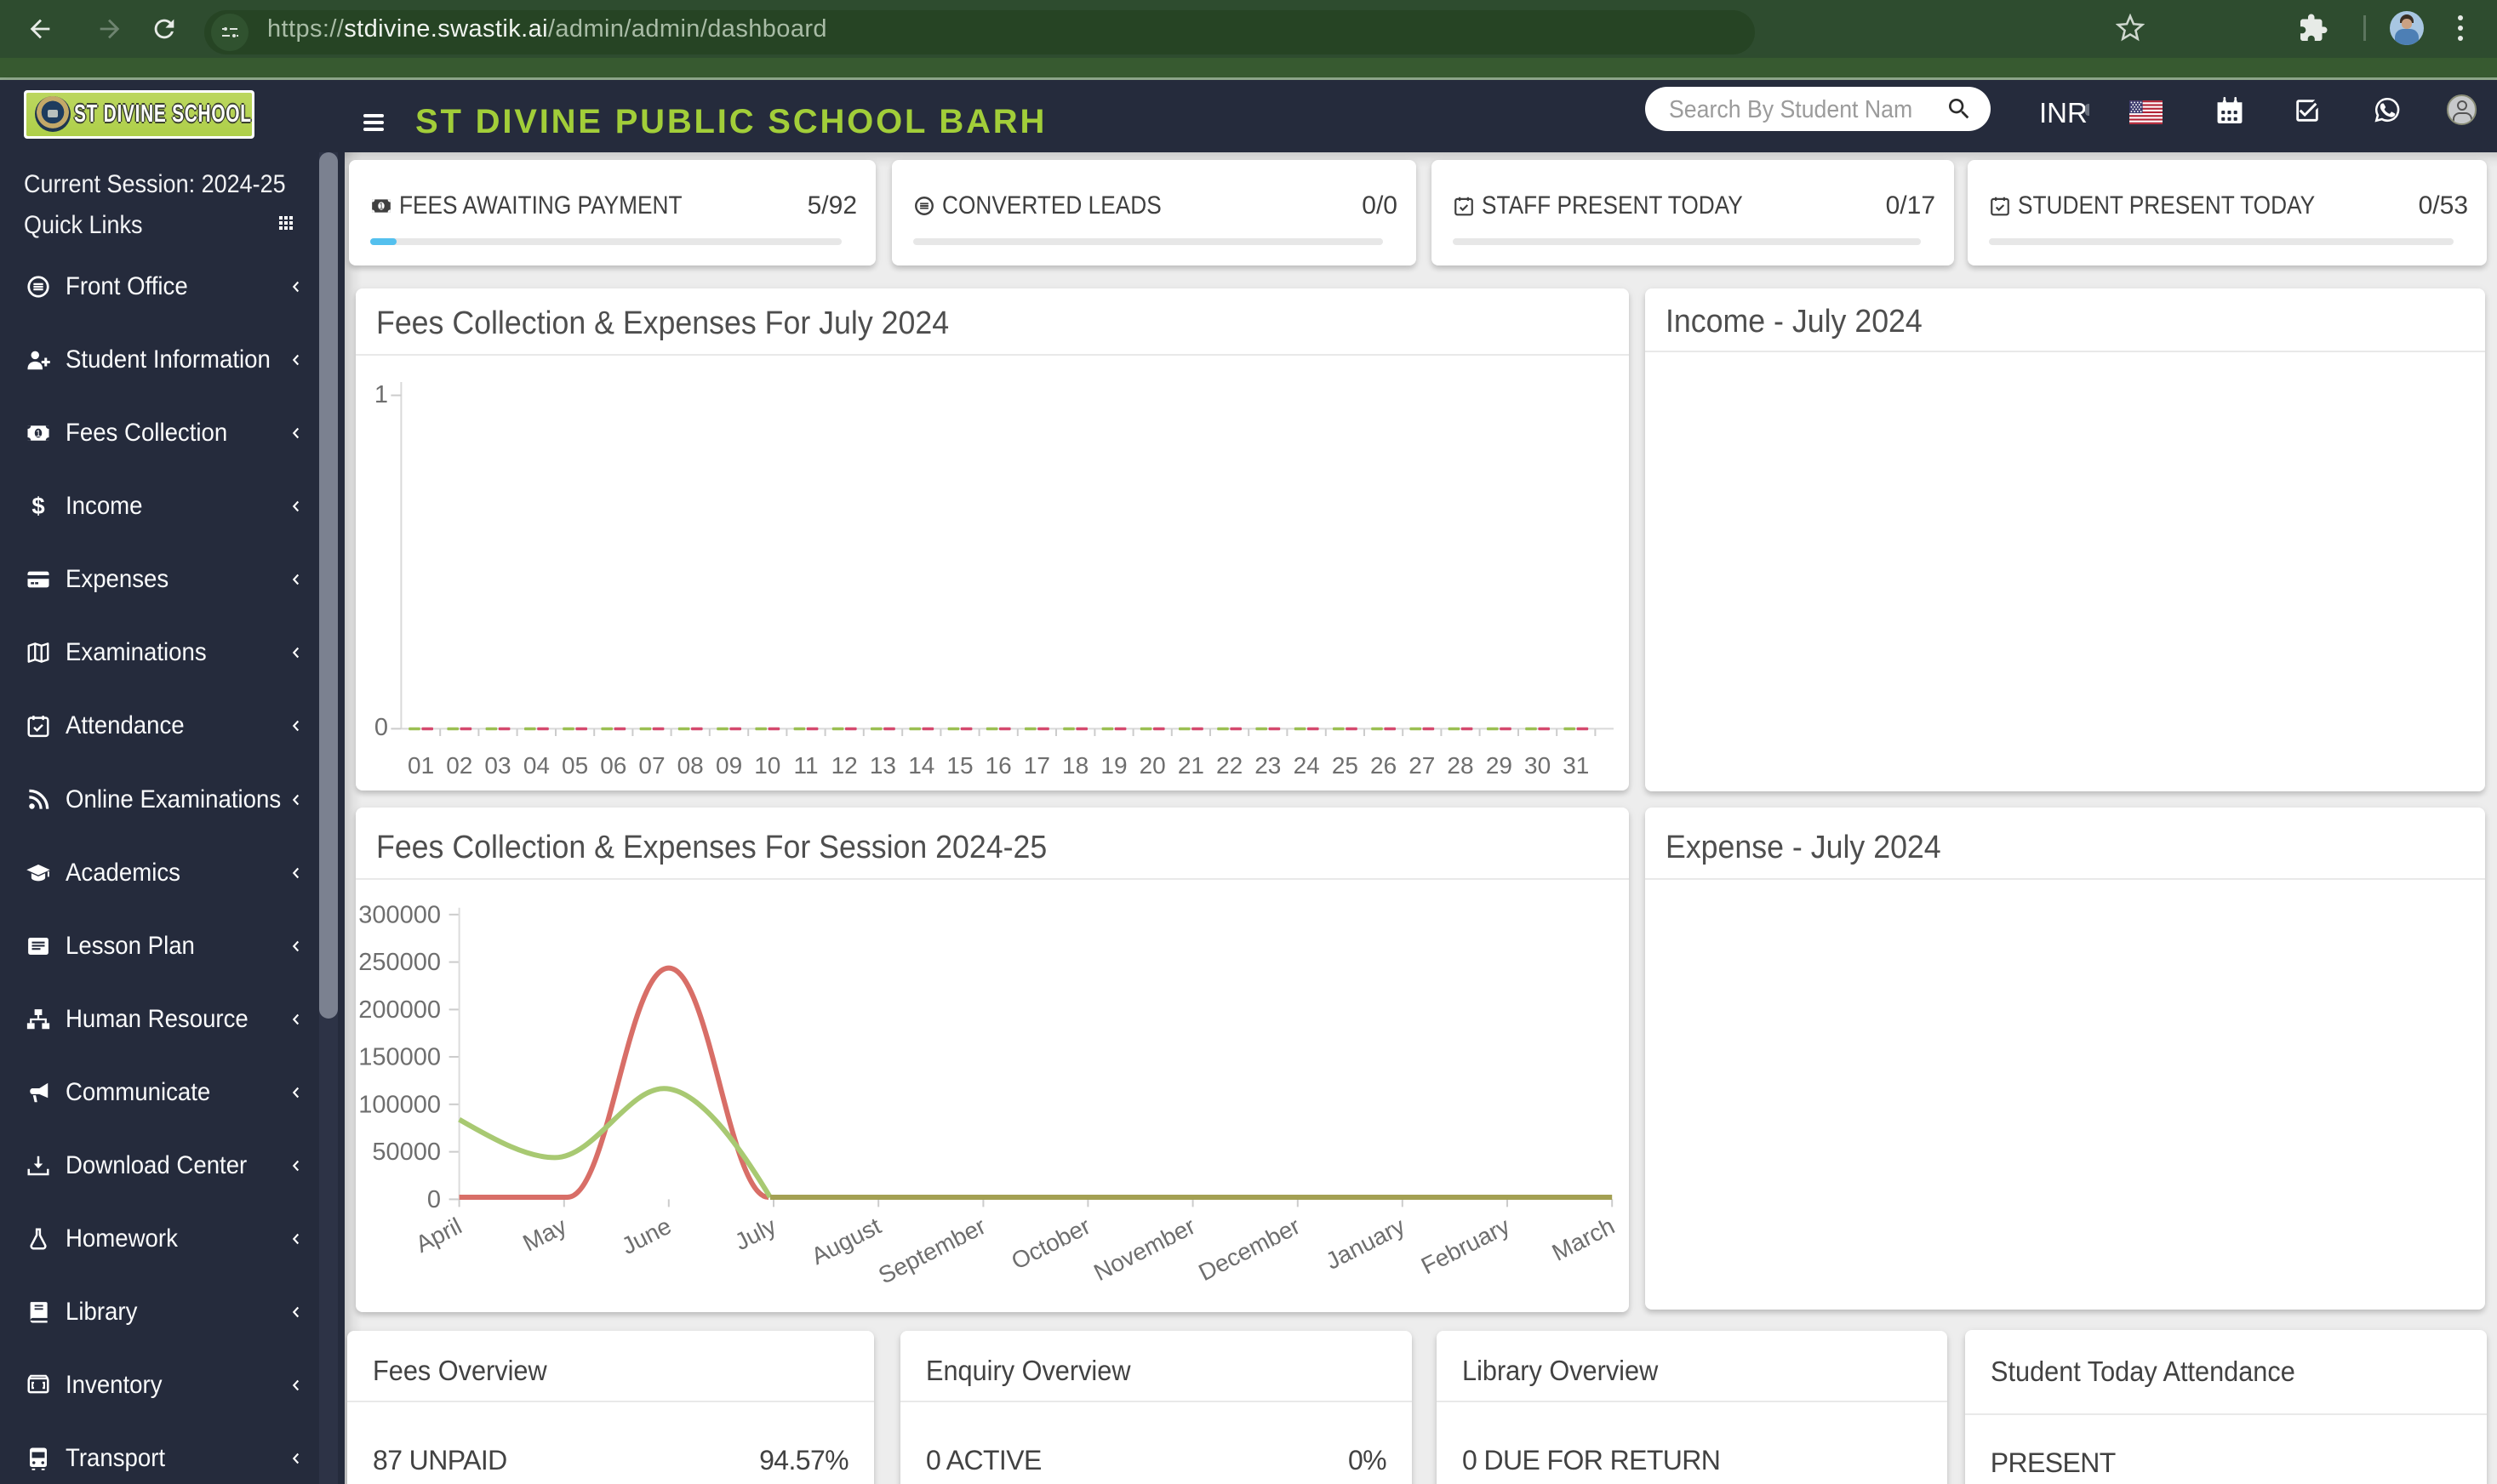  I want to click on svg-text: 300000, so click(399, 915).